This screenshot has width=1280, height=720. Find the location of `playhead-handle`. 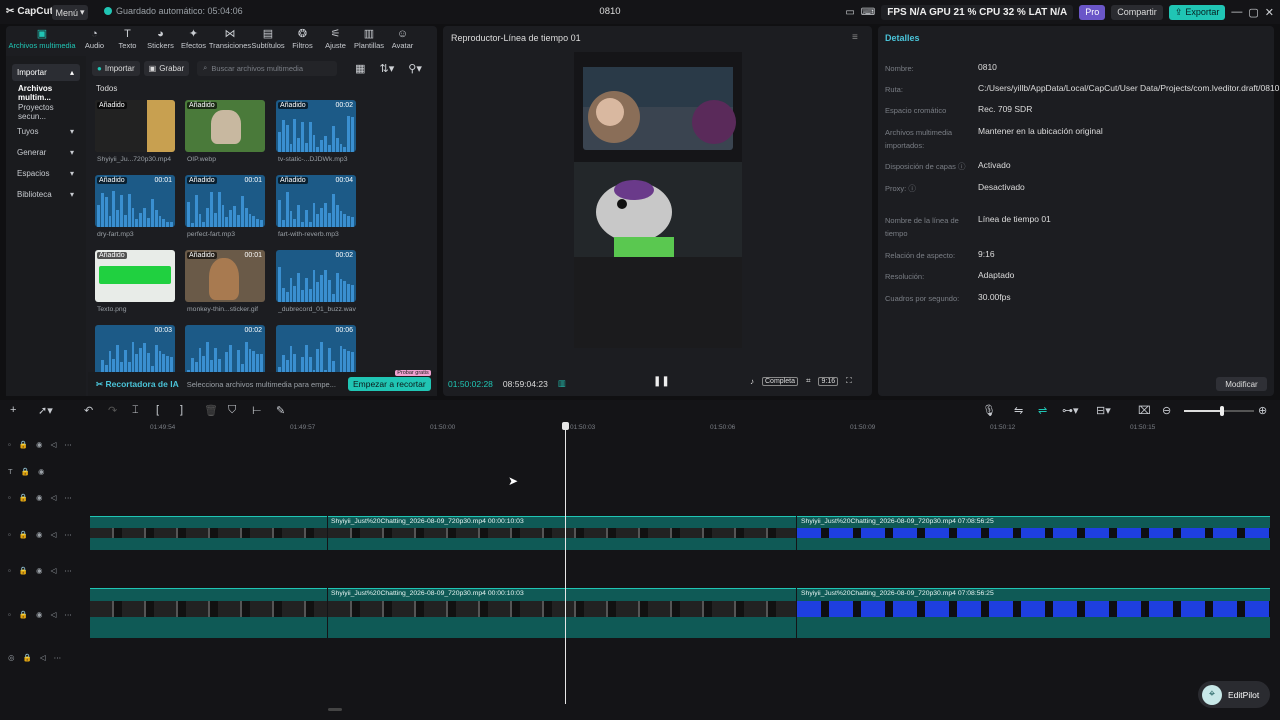

playhead-handle is located at coordinates (565, 426).